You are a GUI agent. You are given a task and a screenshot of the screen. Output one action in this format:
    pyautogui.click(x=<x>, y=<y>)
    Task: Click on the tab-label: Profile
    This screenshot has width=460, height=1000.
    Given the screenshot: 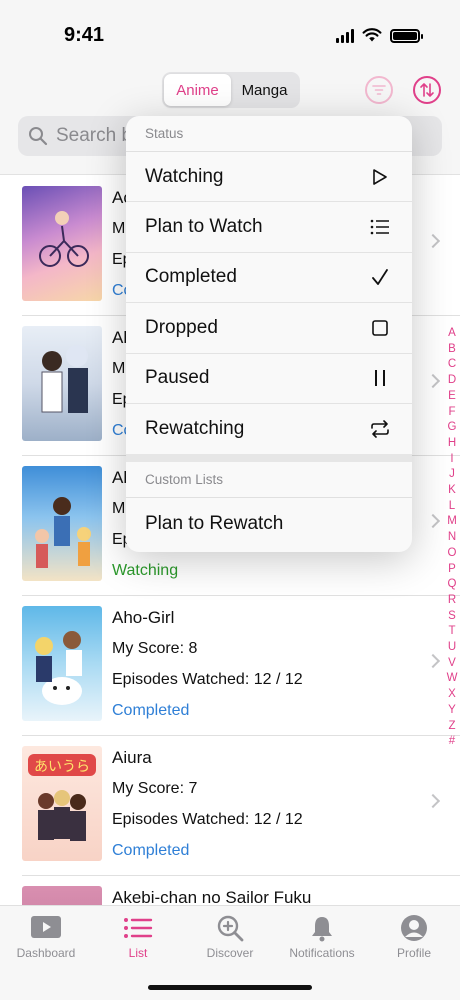 What is the action you would take?
    pyautogui.click(x=413, y=953)
    